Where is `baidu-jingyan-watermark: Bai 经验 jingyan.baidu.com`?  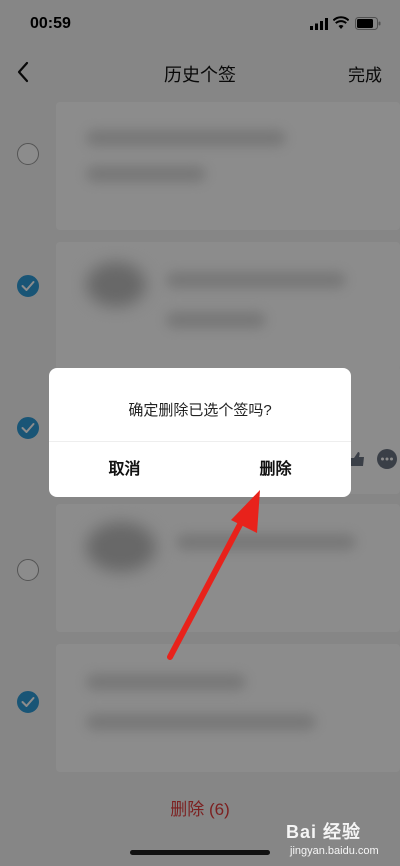
baidu-jingyan-watermark: Bai 经验 jingyan.baidu.com is located at coordinates (341, 840).